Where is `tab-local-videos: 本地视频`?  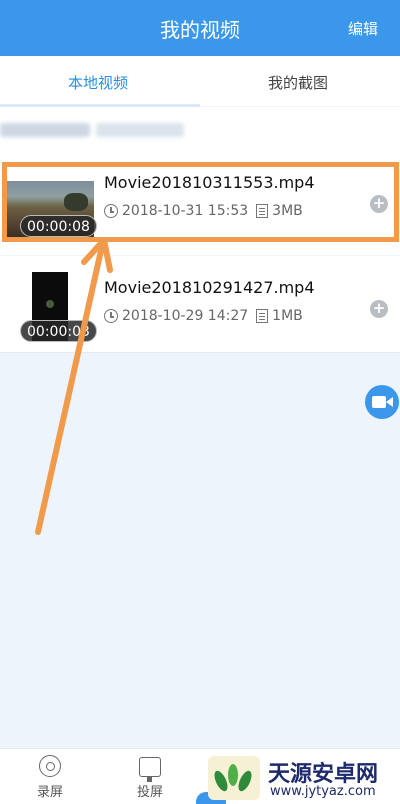
tab-local-videos: 本地视频 is located at coordinates (98, 82).